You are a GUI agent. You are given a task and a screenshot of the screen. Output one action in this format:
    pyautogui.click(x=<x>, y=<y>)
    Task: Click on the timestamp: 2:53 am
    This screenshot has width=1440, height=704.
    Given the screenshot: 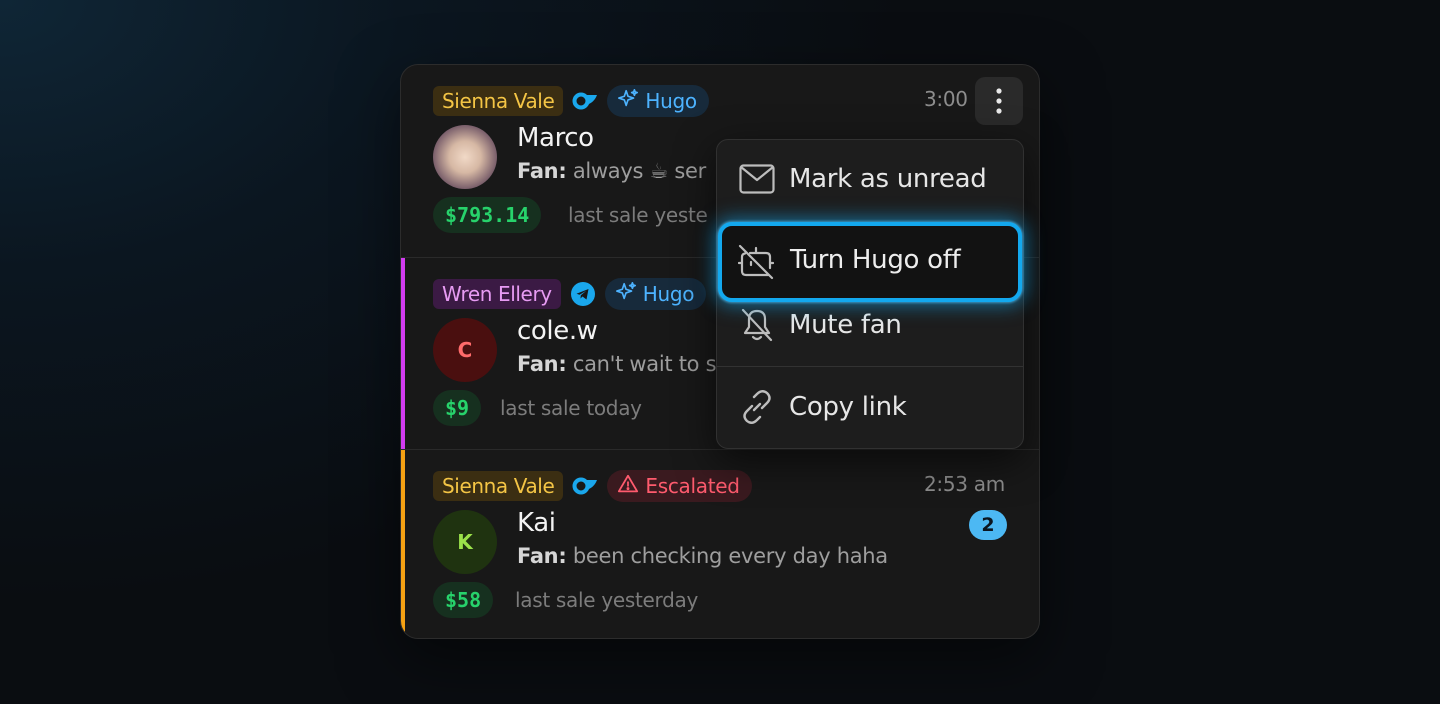 What is the action you would take?
    pyautogui.click(x=964, y=484)
    